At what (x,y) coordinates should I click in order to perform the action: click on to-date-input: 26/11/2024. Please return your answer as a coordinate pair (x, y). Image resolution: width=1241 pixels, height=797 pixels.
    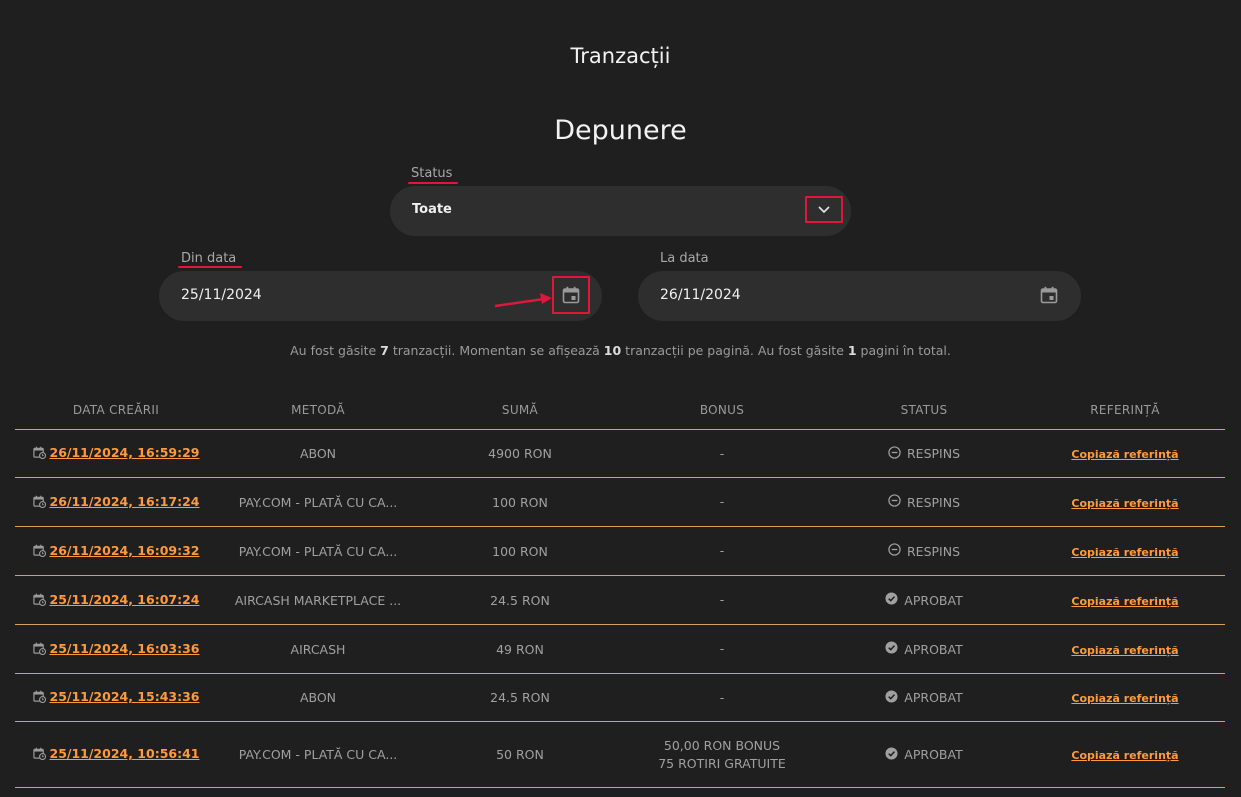
    Looking at the image, I should click on (859, 296).